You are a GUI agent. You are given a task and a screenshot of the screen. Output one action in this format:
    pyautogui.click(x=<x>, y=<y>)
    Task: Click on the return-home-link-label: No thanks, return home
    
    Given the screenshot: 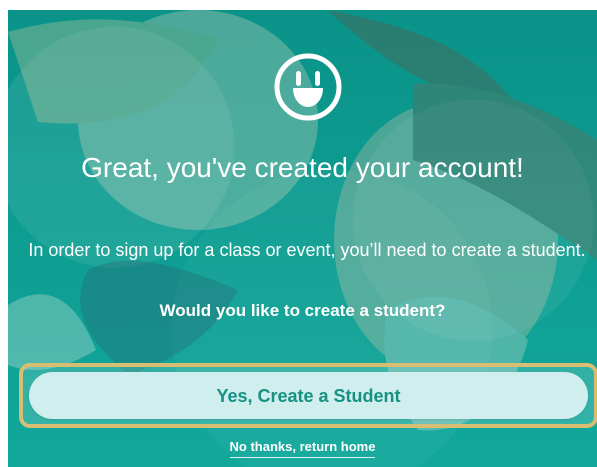 What is the action you would take?
    pyautogui.click(x=302, y=448)
    